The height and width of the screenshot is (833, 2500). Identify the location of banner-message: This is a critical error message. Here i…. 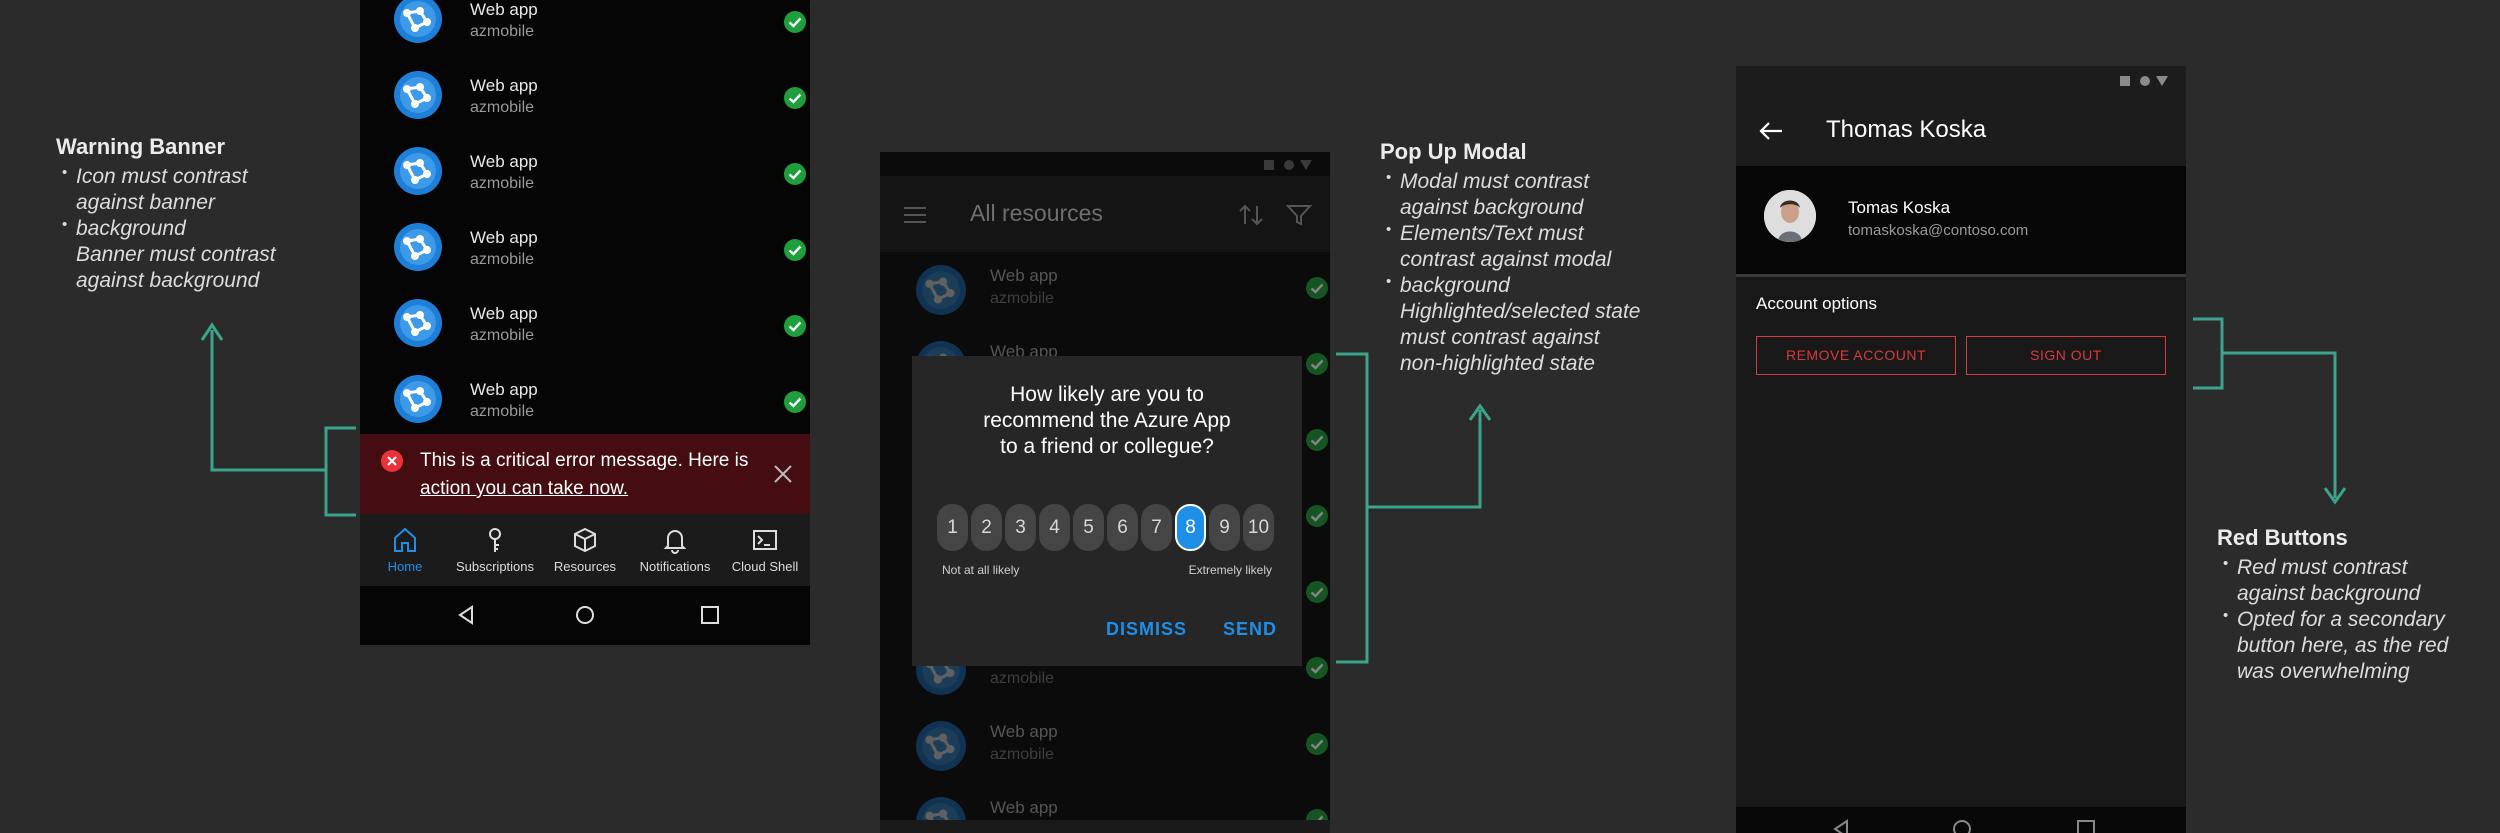
(584, 460).